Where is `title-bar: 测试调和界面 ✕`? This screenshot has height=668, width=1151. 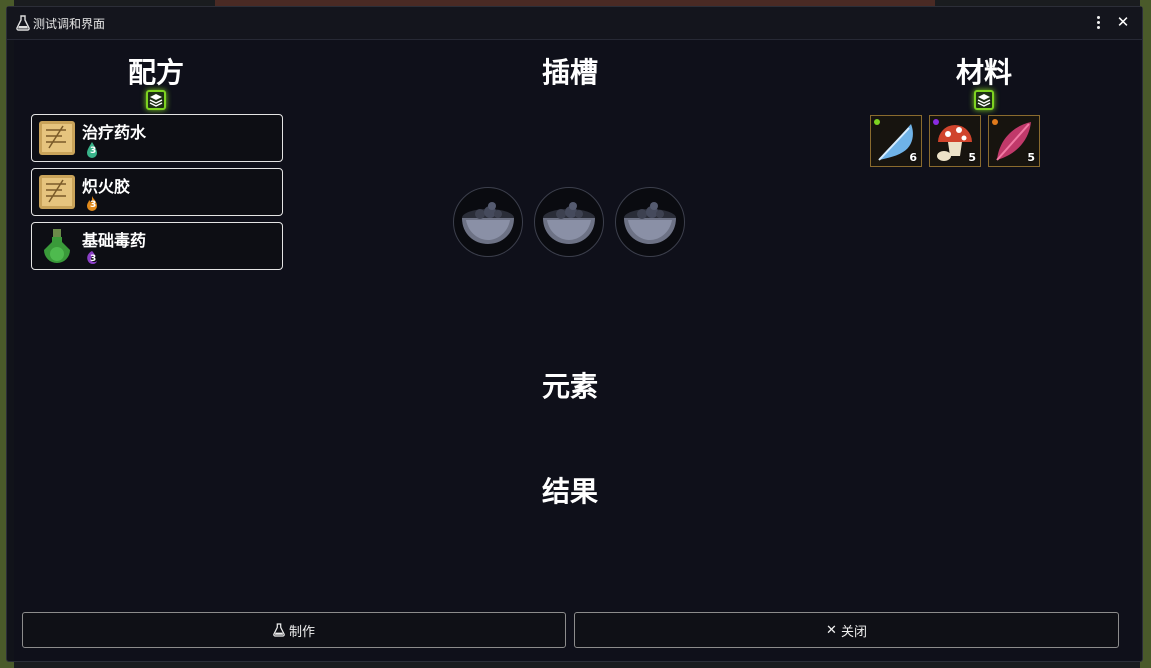
title-bar: 测试调和界面 ✕ is located at coordinates (574, 23).